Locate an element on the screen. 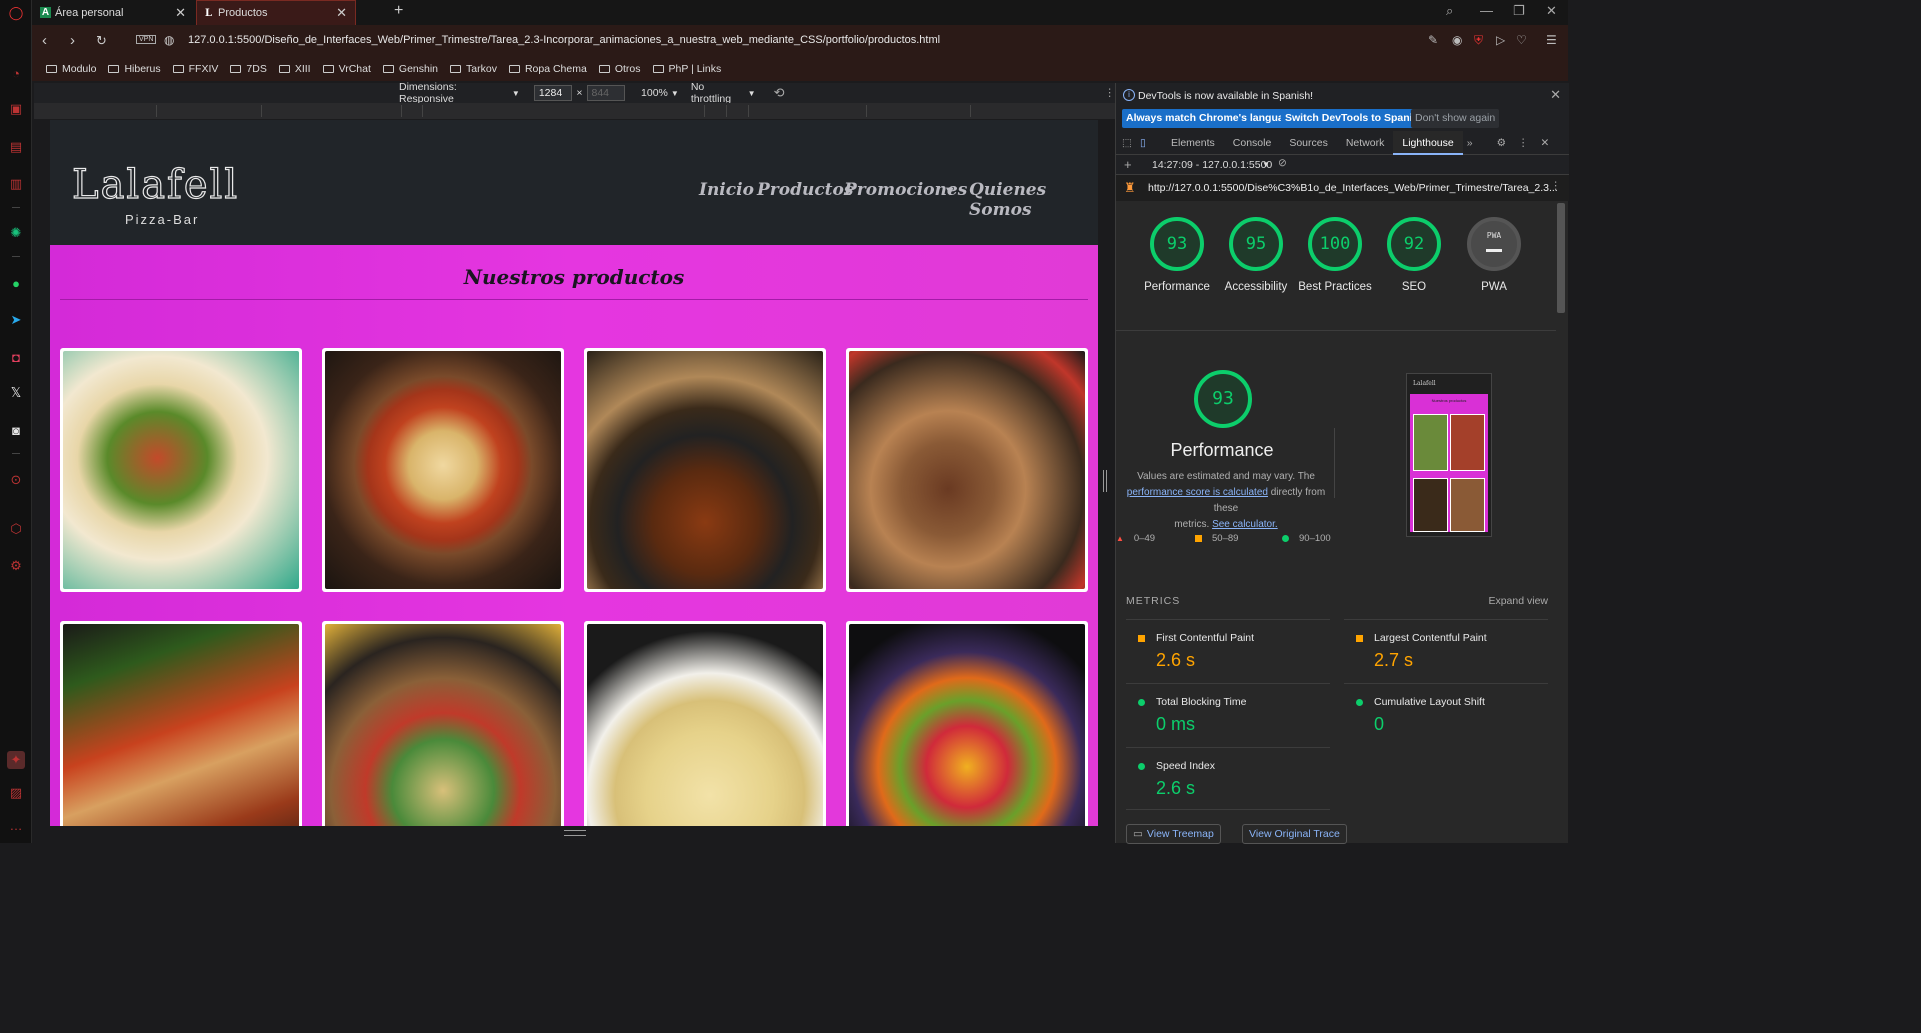 The image size is (1921, 1033). reload-icon: ↻ is located at coordinates (101, 41).